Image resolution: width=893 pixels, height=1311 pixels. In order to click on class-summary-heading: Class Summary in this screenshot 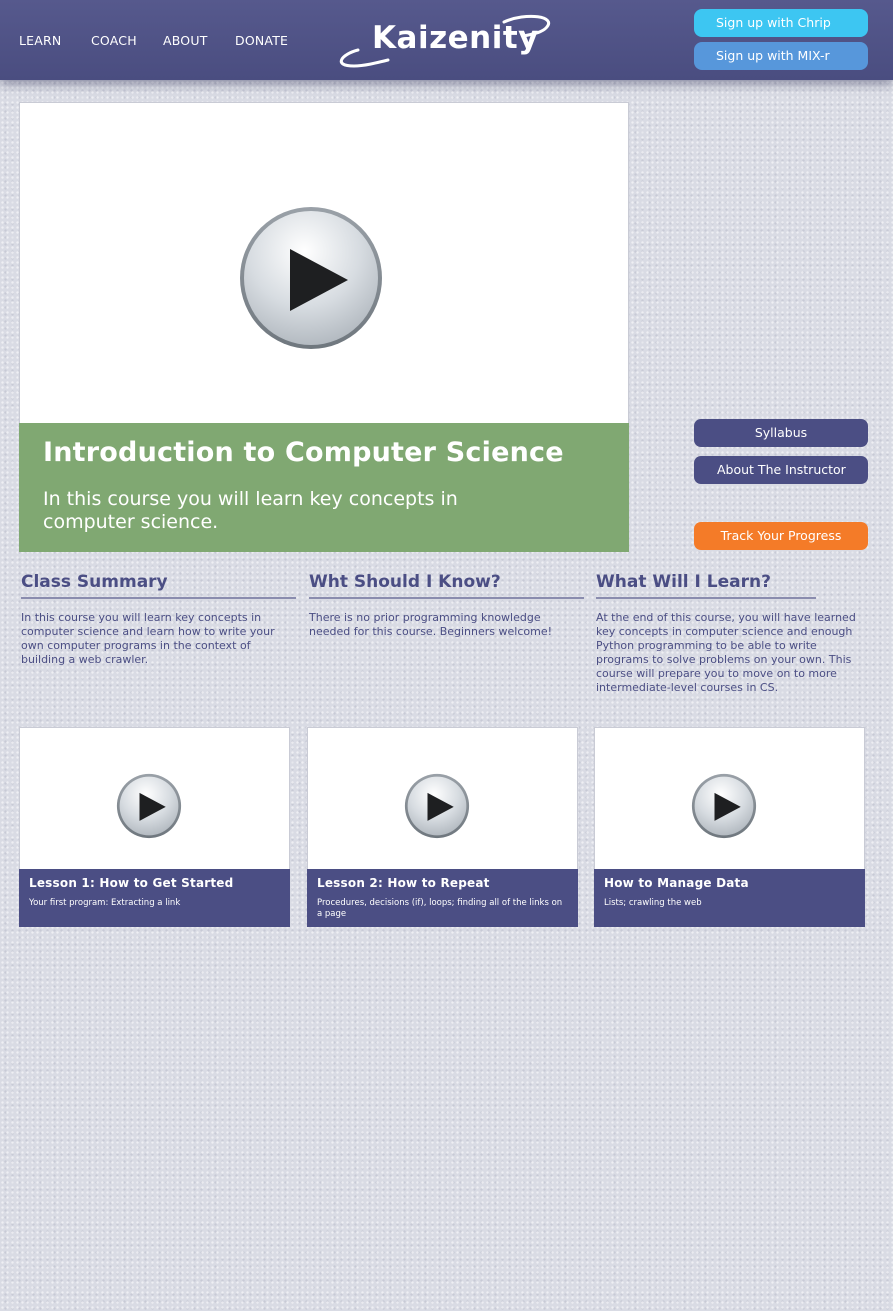, I will do `click(158, 585)`.